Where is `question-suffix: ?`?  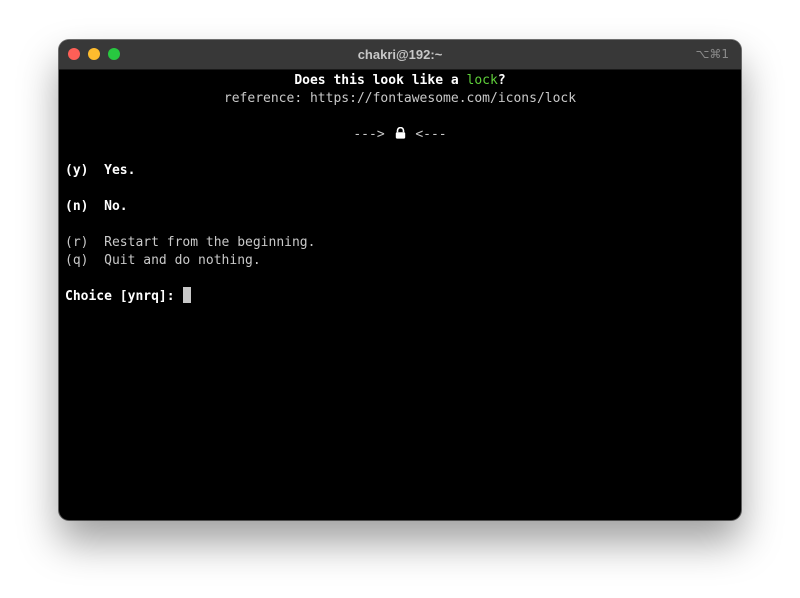 question-suffix: ? is located at coordinates (501, 80).